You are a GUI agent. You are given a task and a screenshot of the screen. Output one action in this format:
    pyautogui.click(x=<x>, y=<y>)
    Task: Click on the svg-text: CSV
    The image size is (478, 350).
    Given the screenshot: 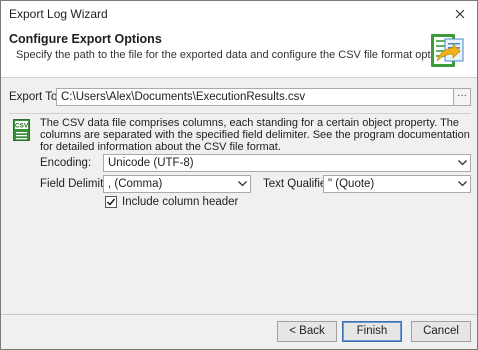 What is the action you would take?
    pyautogui.click(x=22, y=126)
    